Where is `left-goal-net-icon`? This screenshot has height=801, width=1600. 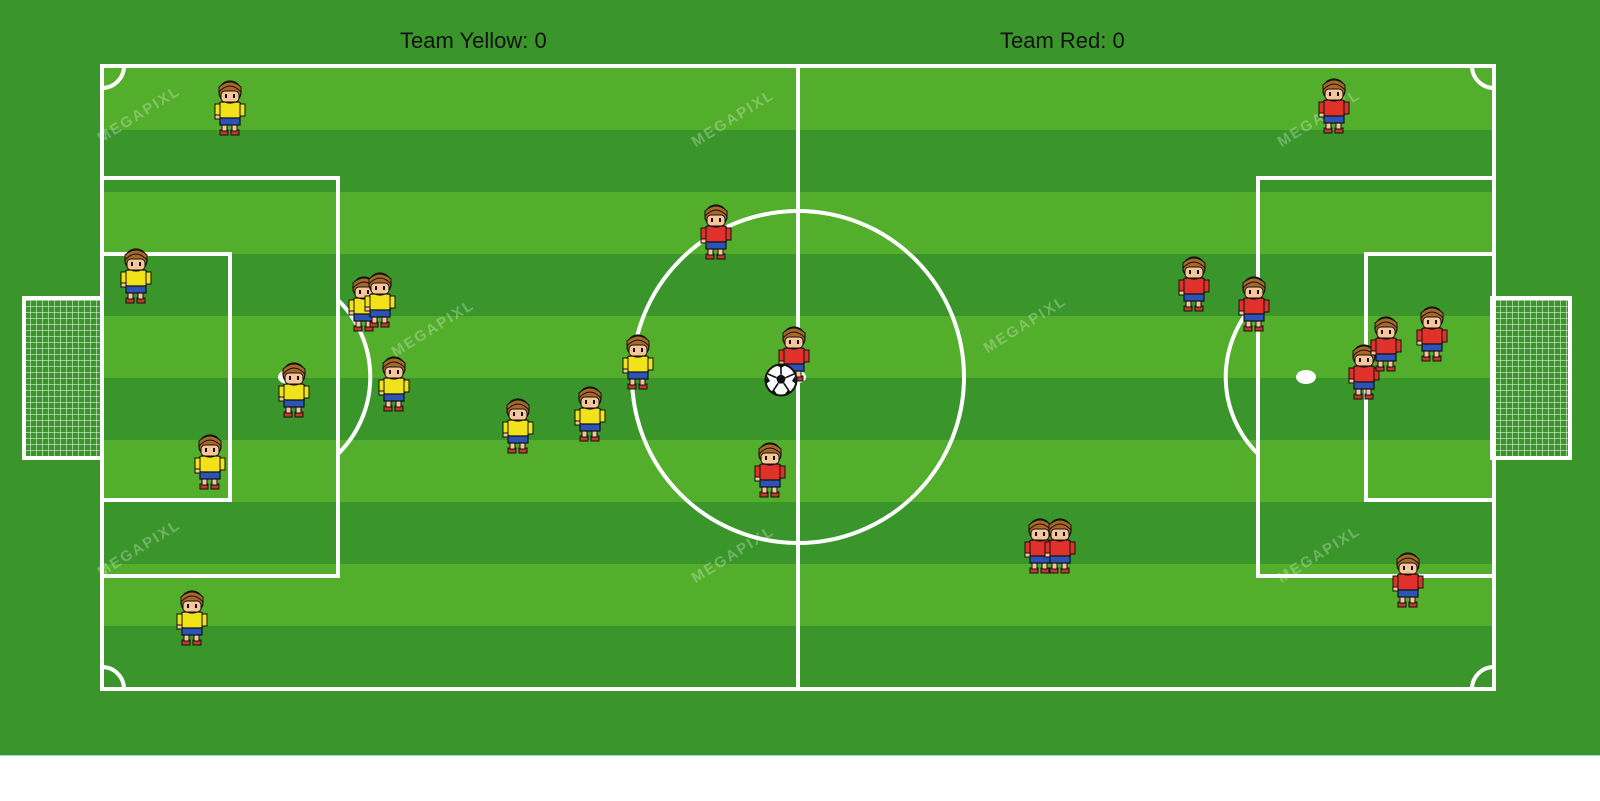 left-goal-net-icon is located at coordinates (63, 378).